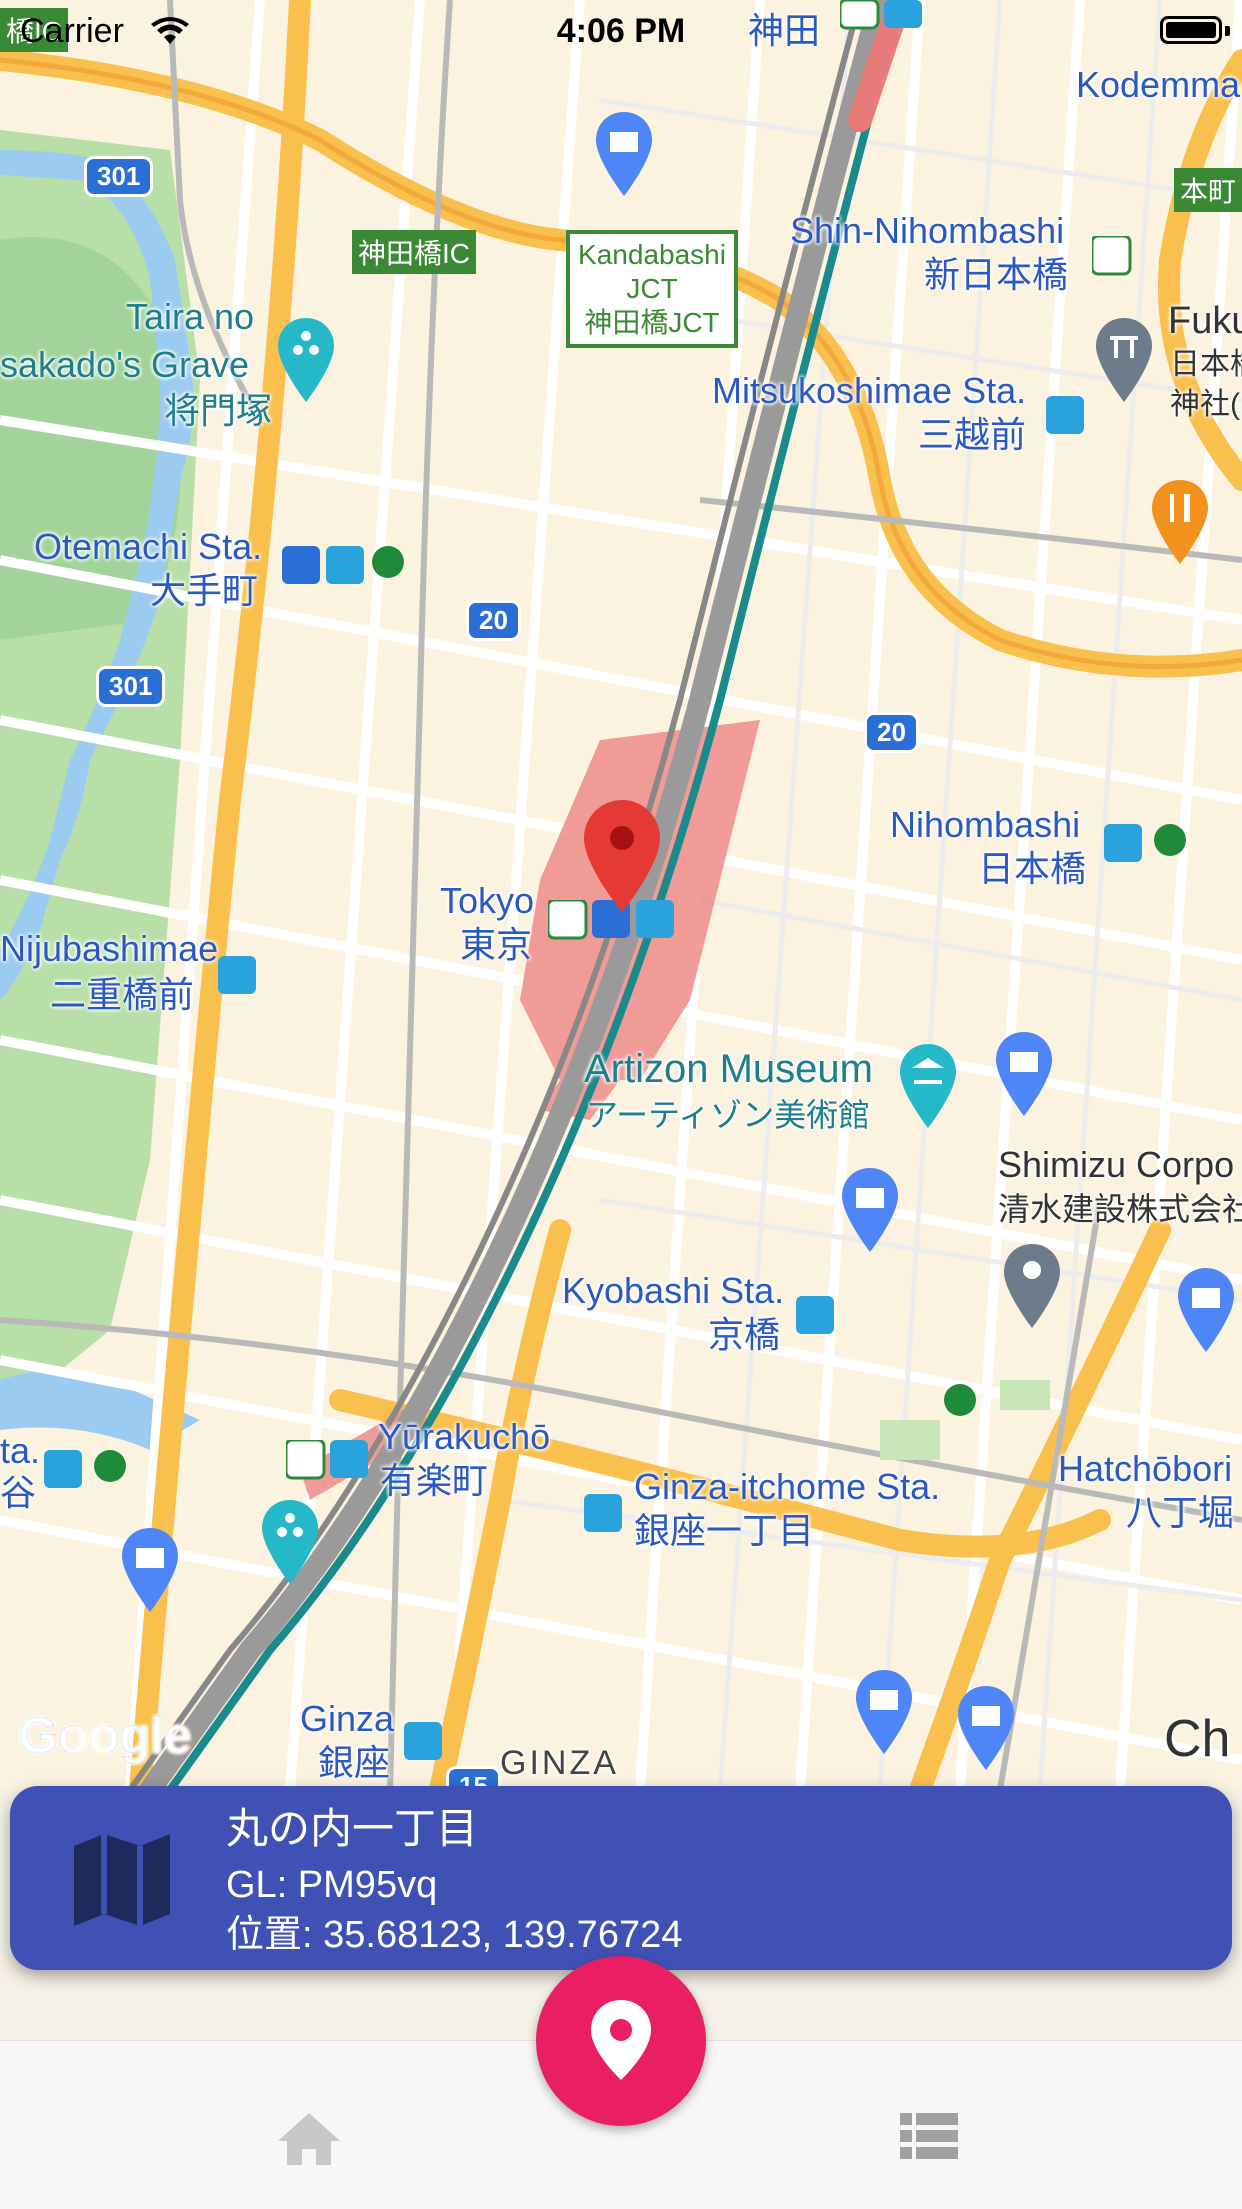  Describe the element at coordinates (124, 364) in the screenshot. I see `map-label-taira-en2: sakado's Grave` at that location.